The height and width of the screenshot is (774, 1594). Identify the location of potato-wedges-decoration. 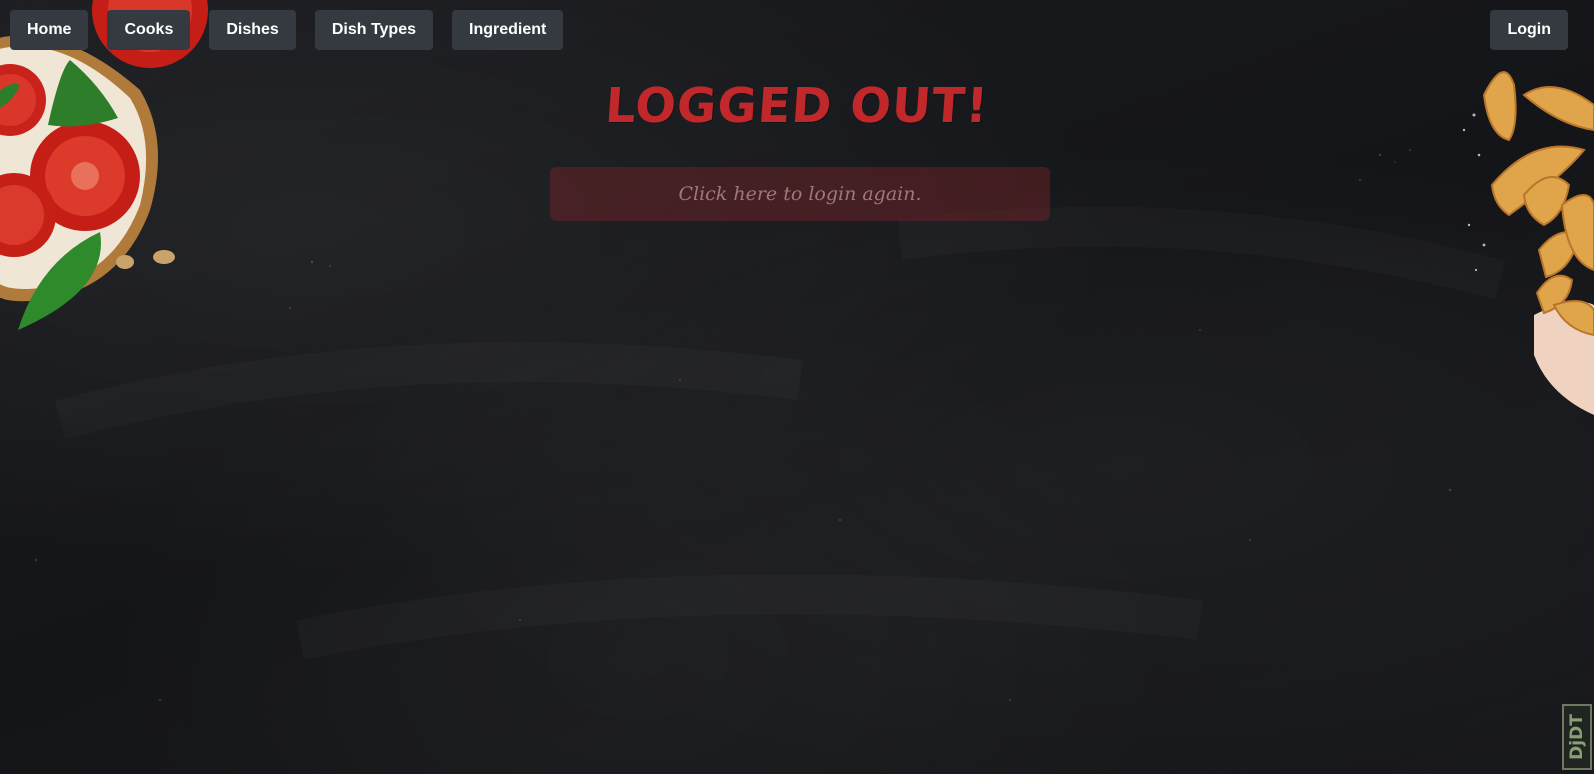
(1528, 243).